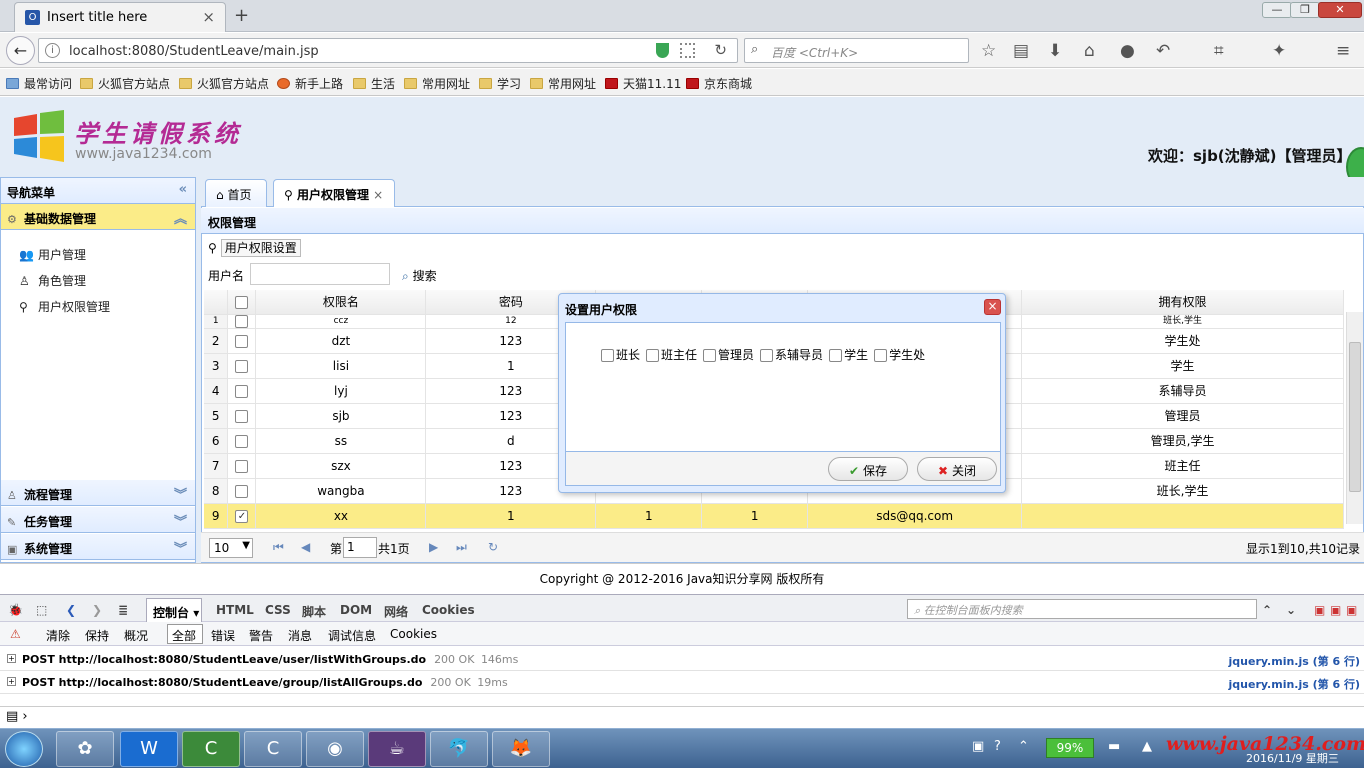  I want to click on taskbar-firefox-icon: 🦊, so click(521, 749).